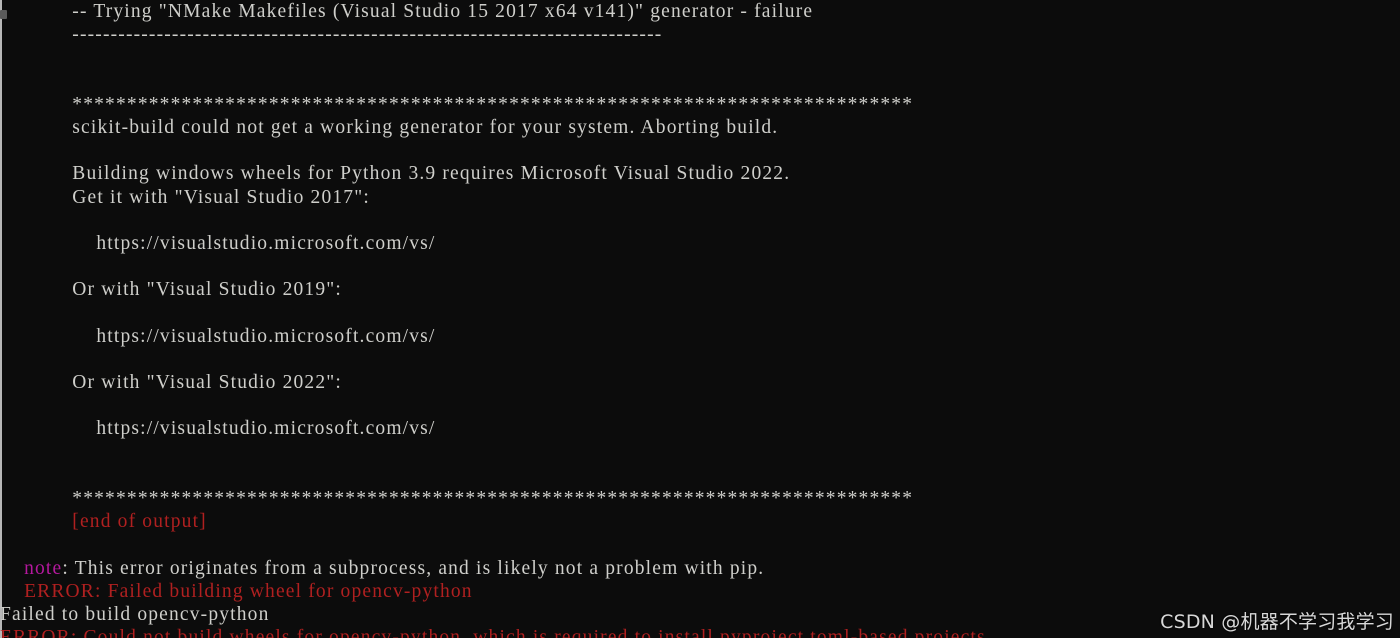 Image resolution: width=1400 pixels, height=638 pixels. What do you see at coordinates (700, 521) in the screenshot?
I see `line-end-of-output: [end of output]` at bounding box center [700, 521].